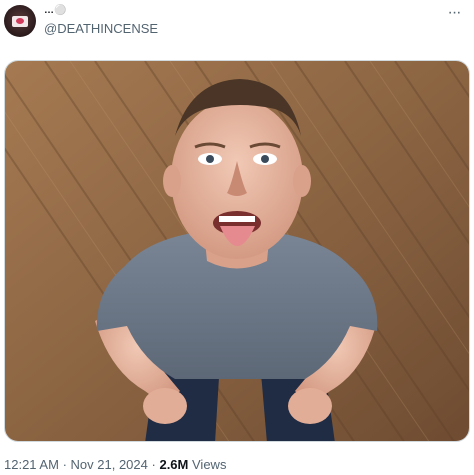 The image size is (474, 475). I want to click on post-meta: 12:21 AM · Nov 21, 2024 · 2.6M Views, so click(115, 465).